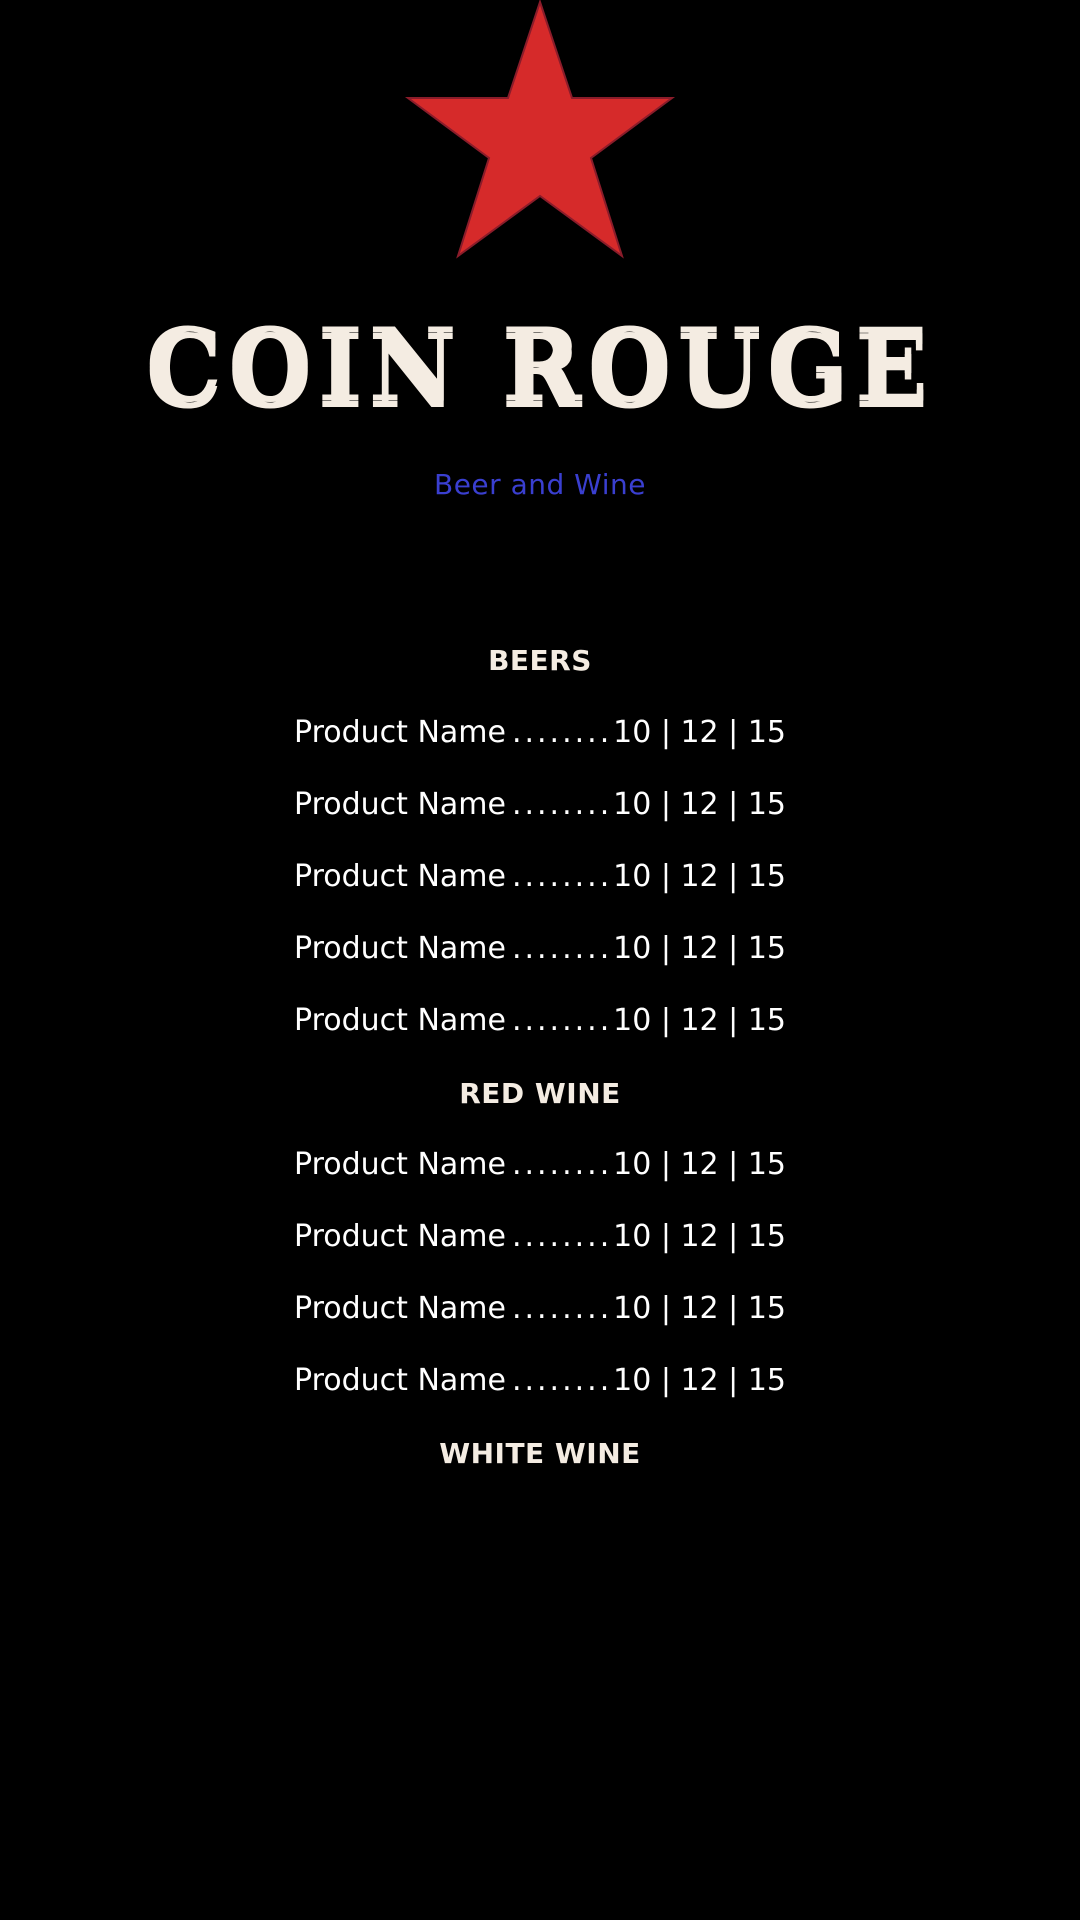 The height and width of the screenshot is (1920, 1080). Describe the element at coordinates (540, 129) in the screenshot. I see `star-icon` at that location.